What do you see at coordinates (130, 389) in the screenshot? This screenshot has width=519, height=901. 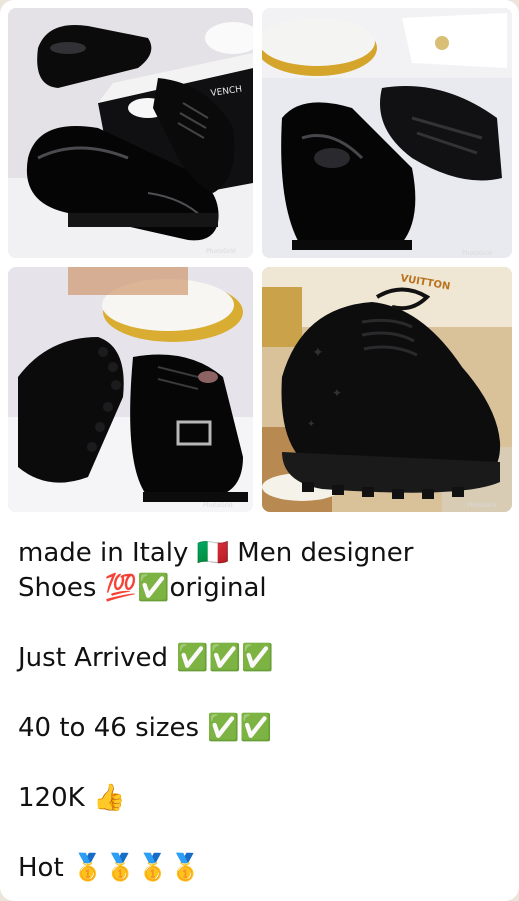 I see `shoe-photo-3: PhotoGrid` at bounding box center [130, 389].